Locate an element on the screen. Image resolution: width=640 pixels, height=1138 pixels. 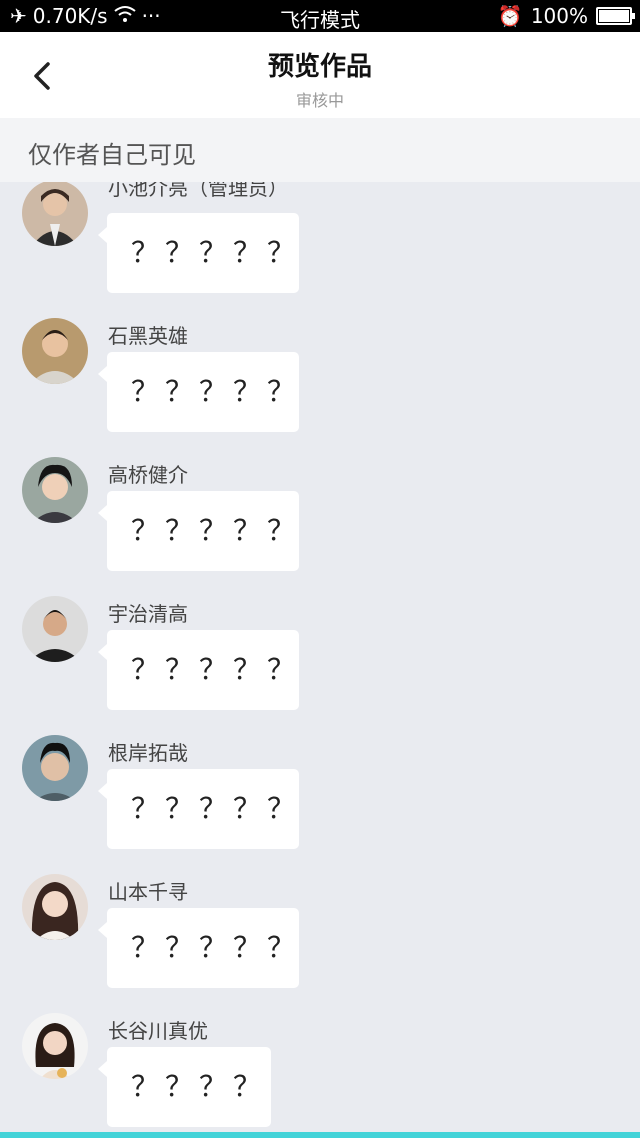
battery-percent: 100% is located at coordinates (559, 16).